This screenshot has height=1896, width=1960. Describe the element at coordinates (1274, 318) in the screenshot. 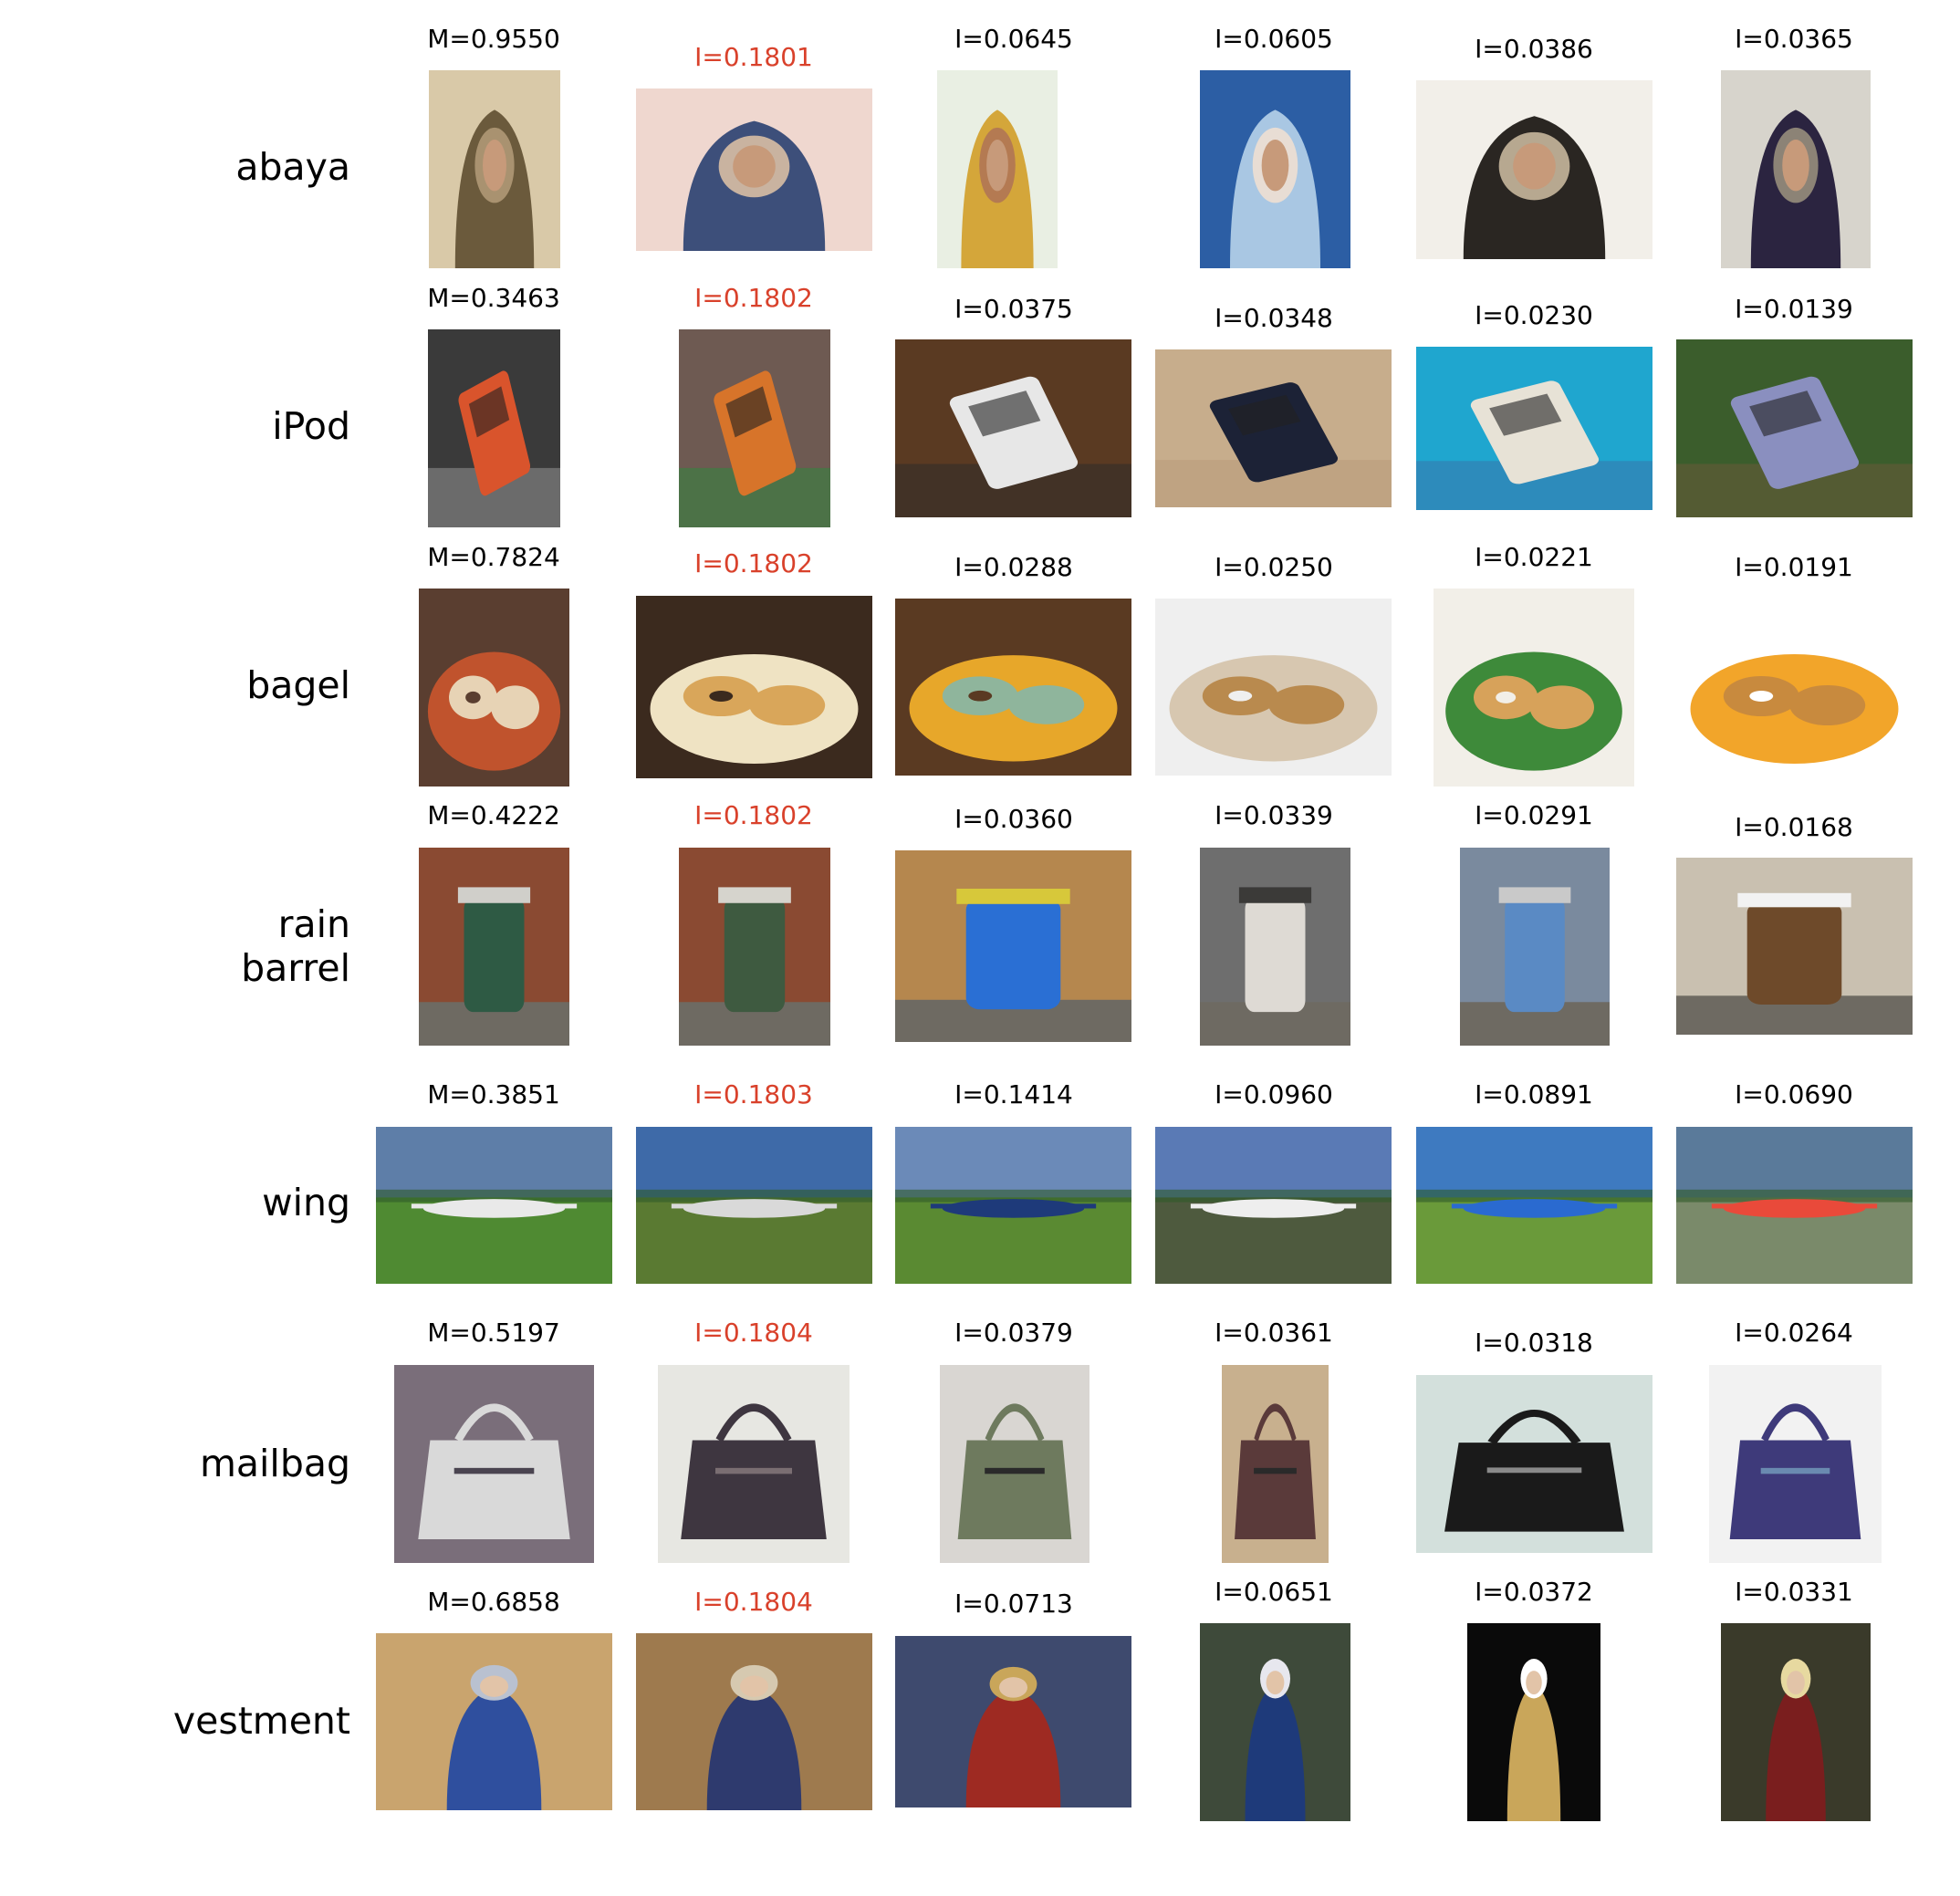

I see `similarity-score-label: I=0.0348` at that location.